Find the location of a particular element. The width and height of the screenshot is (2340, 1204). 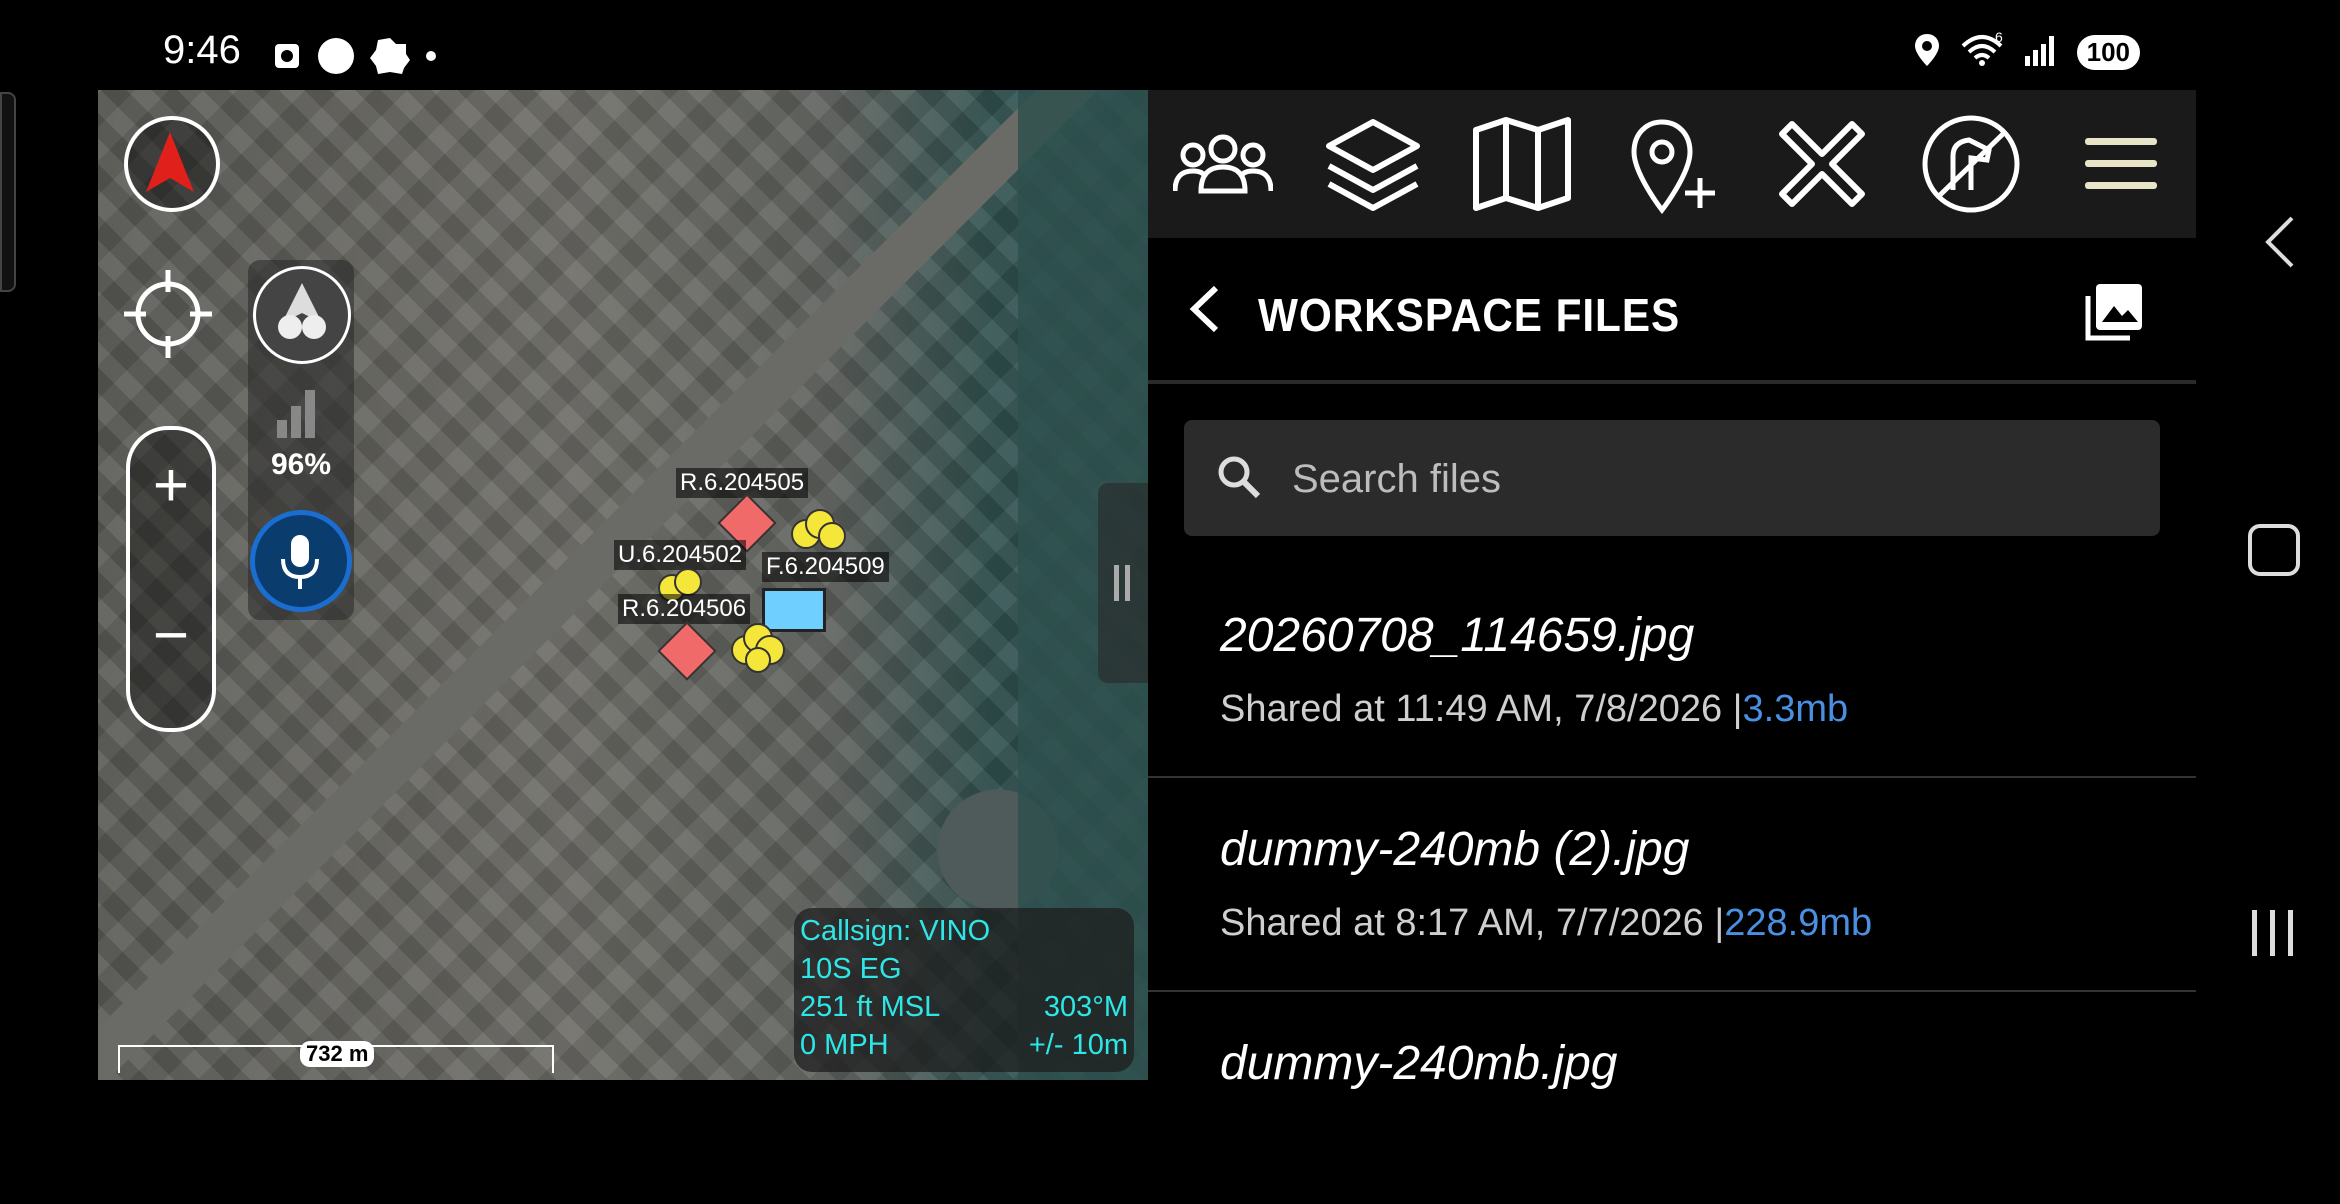

marker-diamond-red is located at coordinates (687, 651).